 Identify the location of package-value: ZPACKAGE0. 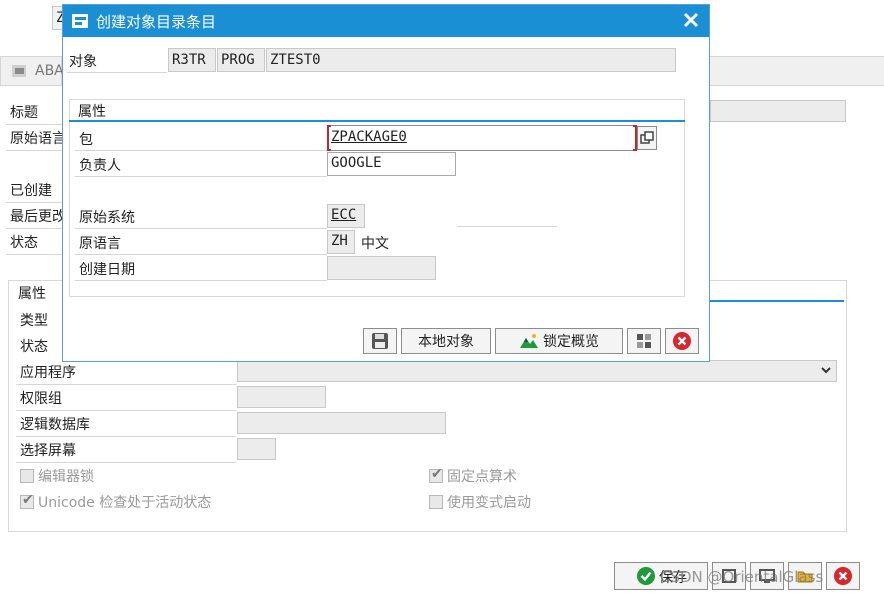
(369, 137).